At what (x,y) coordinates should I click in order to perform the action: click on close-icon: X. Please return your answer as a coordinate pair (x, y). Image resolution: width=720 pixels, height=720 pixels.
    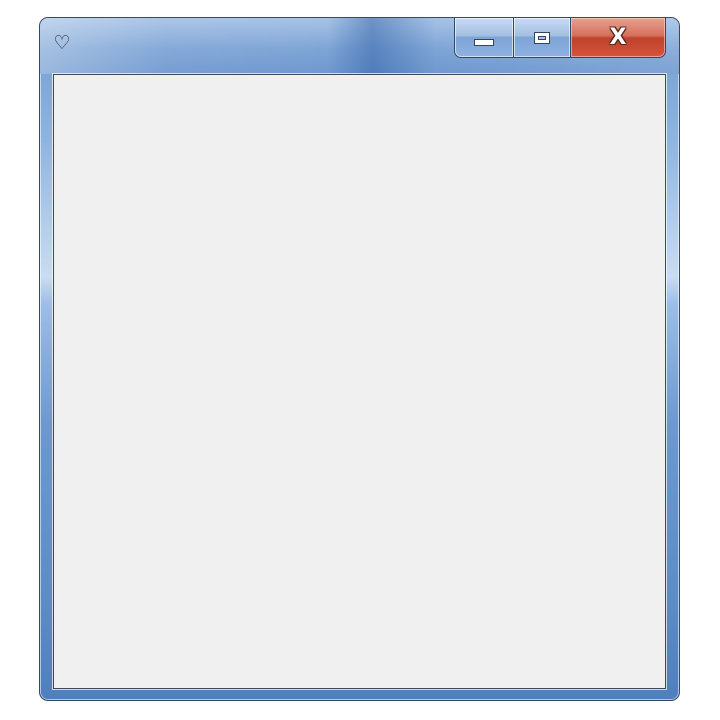
    Looking at the image, I should click on (618, 37).